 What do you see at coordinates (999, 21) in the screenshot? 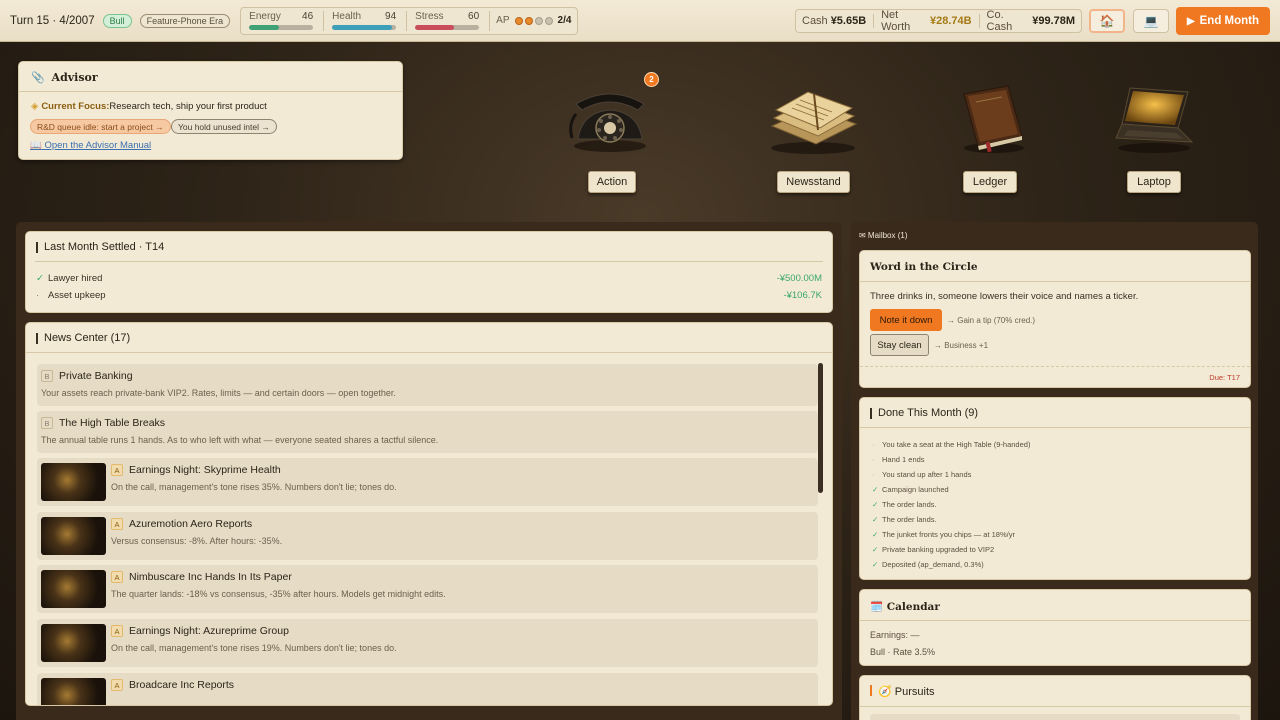
I see `company-cash-label: Co. Cash` at bounding box center [999, 21].